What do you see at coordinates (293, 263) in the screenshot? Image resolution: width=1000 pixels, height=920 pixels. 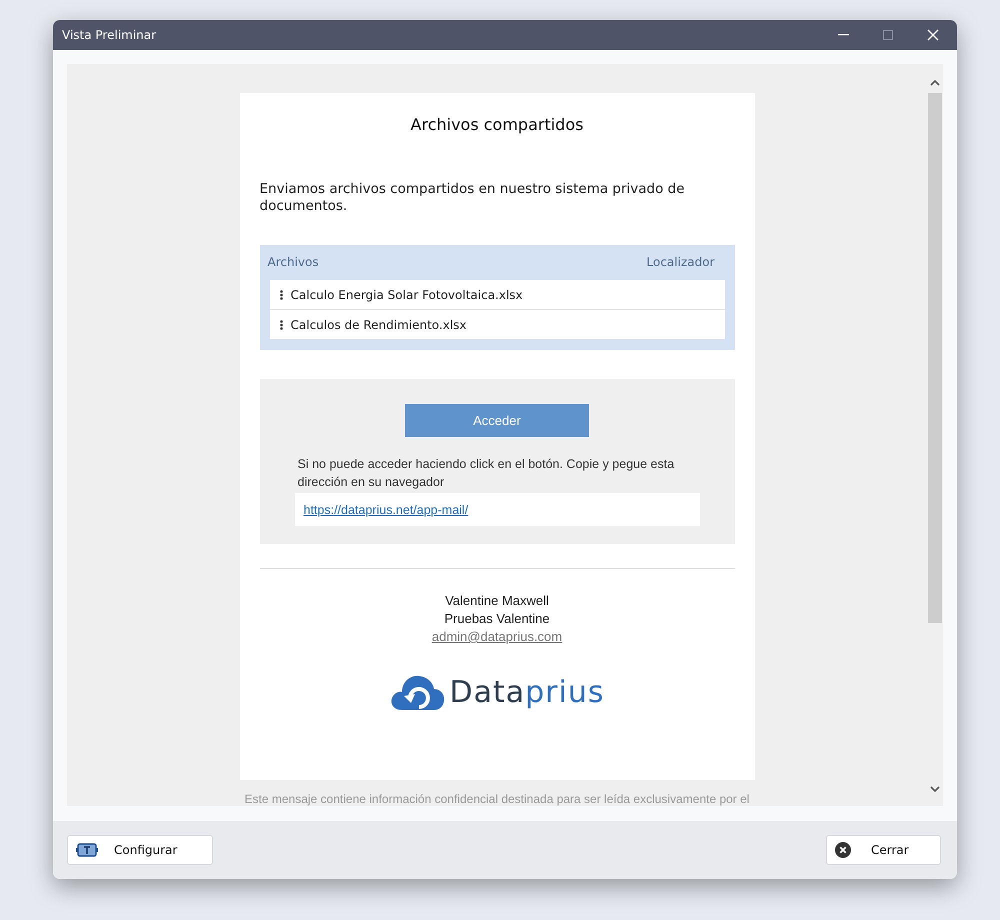 I see `column-header: Archivos` at bounding box center [293, 263].